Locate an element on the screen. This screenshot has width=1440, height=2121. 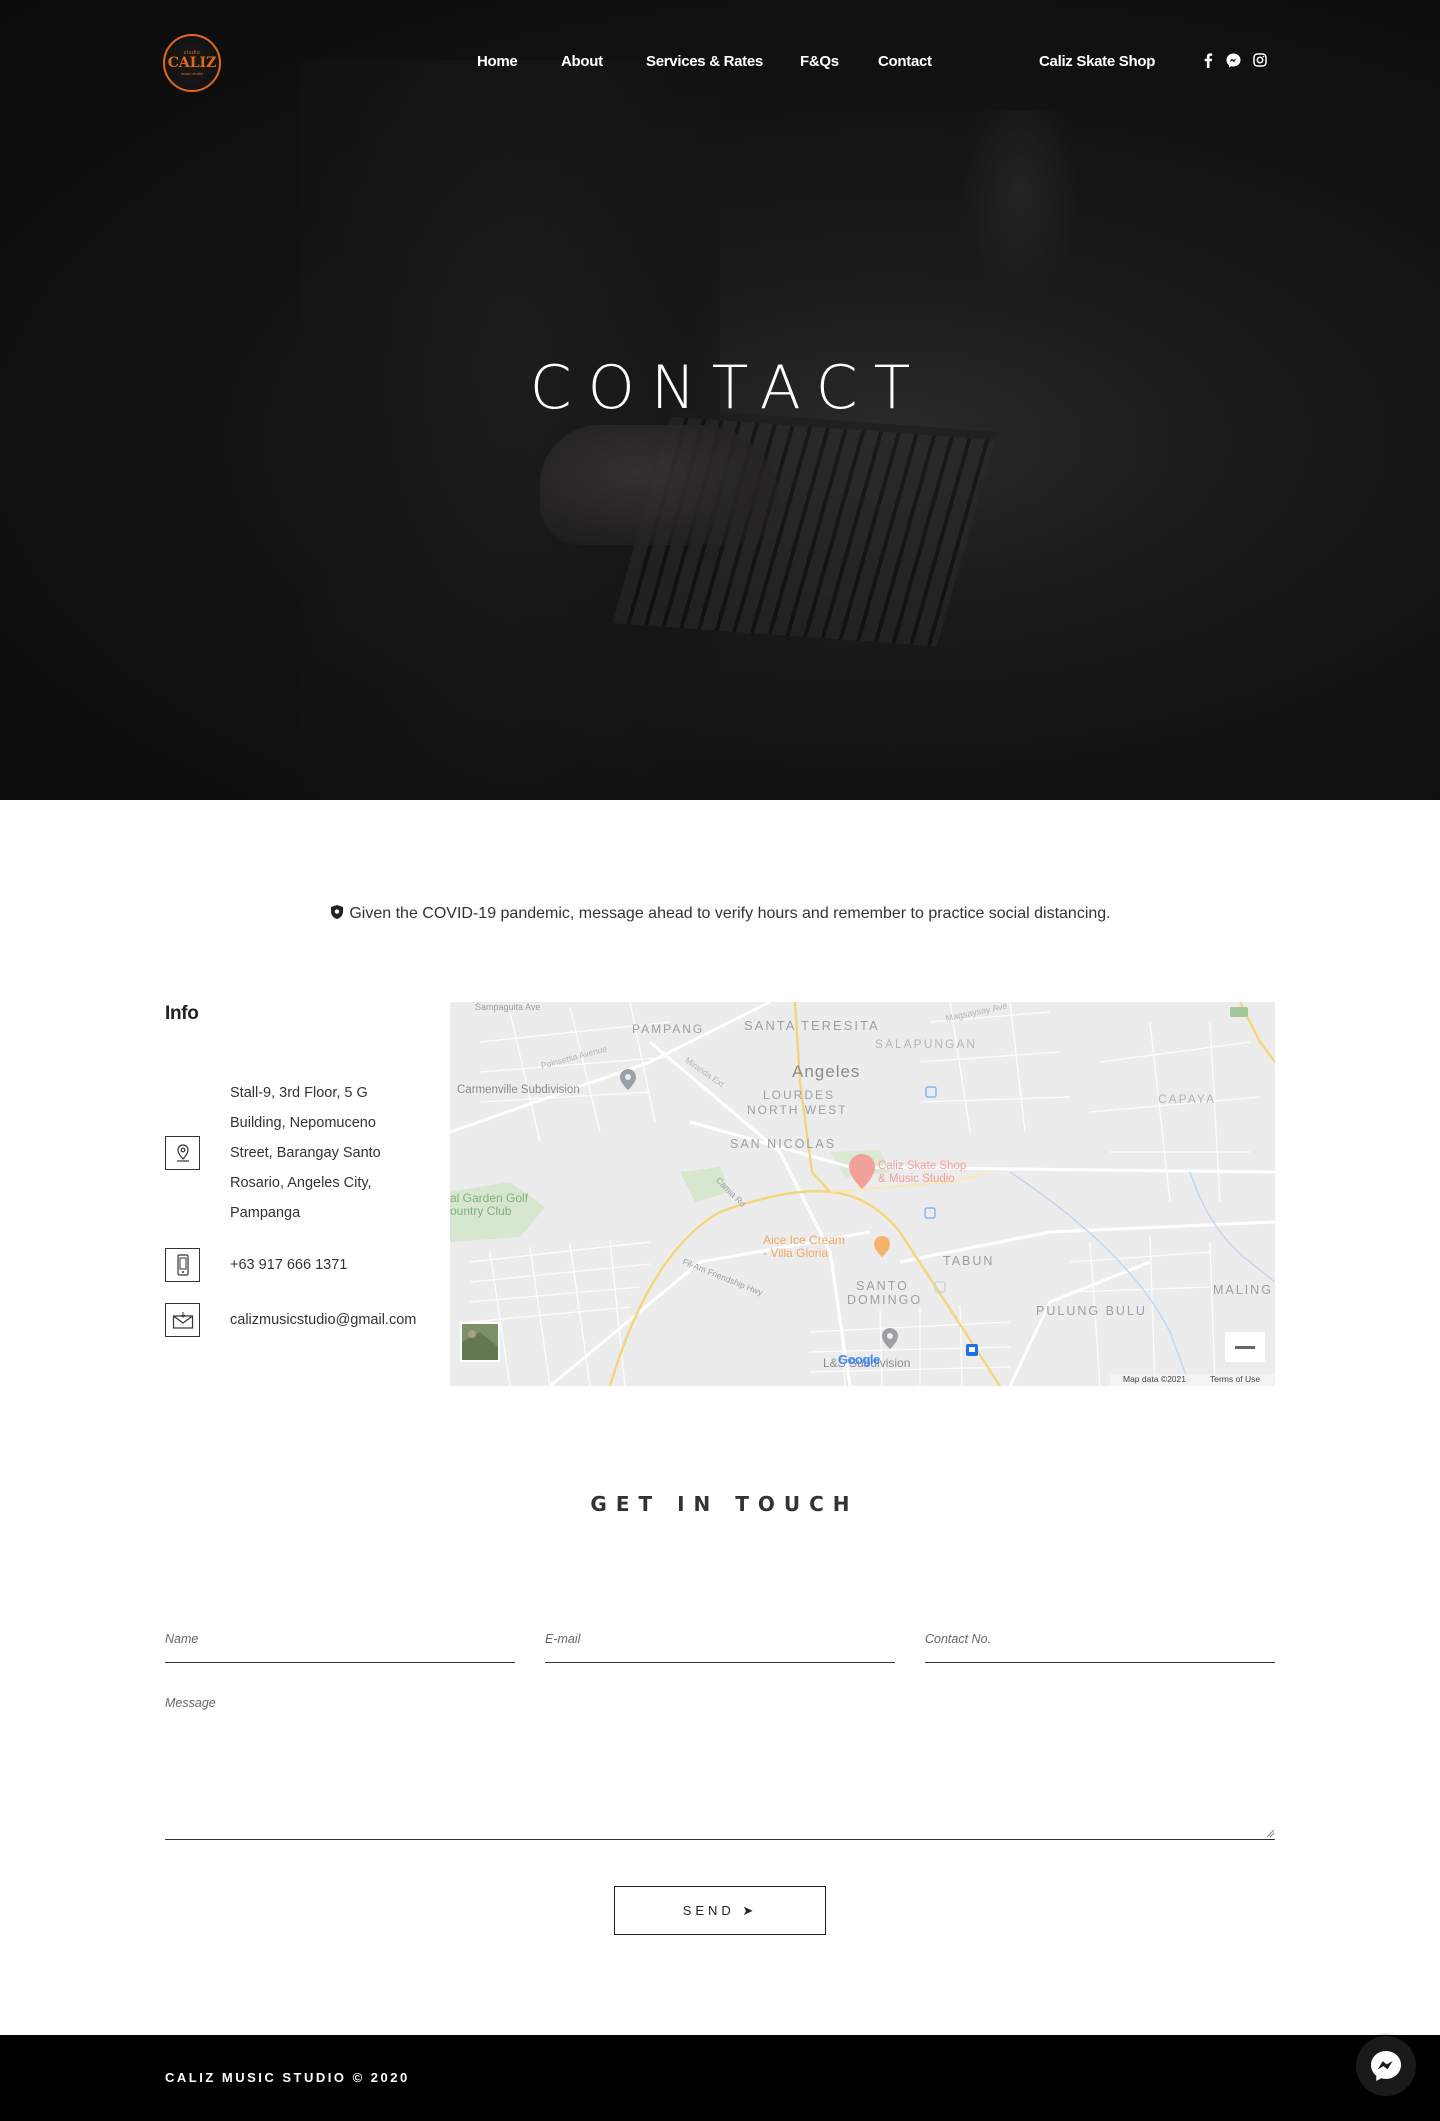
map-label: DOMINGO is located at coordinates (885, 1300).